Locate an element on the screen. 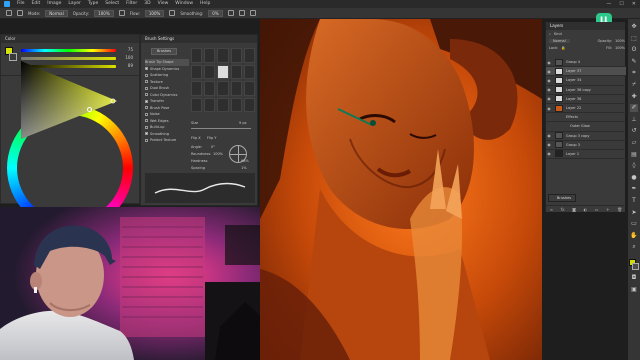 This screenshot has height=360, width=640. dodge-icon: ● is located at coordinates (634, 178).